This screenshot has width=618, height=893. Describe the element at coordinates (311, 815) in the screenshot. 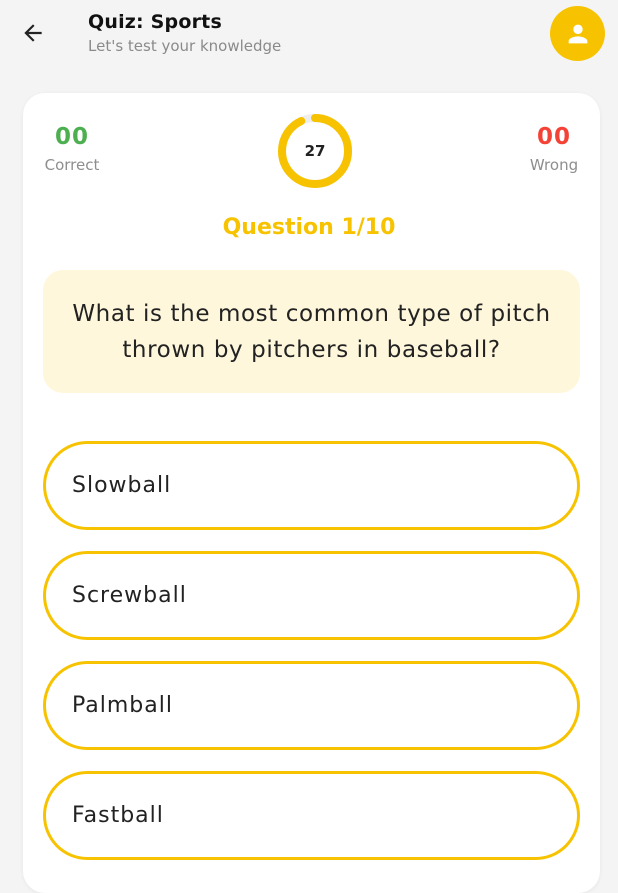

I see `answer-option-4: Fastball` at that location.